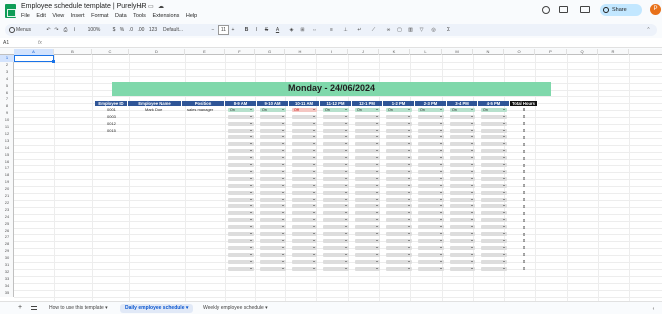 The image size is (662, 314). Describe the element at coordinates (7, 148) in the screenshot. I see `row-header-14: 14` at that location.